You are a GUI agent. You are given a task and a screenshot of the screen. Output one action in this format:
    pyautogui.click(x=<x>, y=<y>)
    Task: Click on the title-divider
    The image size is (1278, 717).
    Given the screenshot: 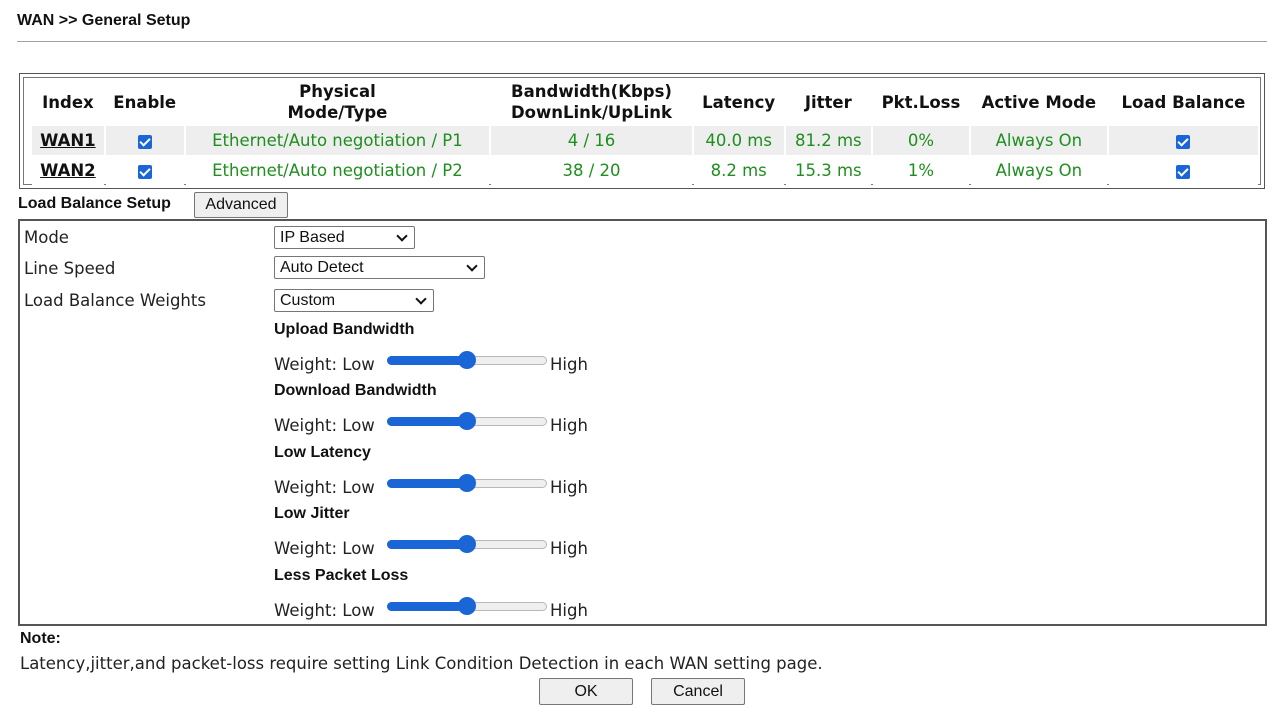 What is the action you would take?
    pyautogui.click(x=642, y=41)
    